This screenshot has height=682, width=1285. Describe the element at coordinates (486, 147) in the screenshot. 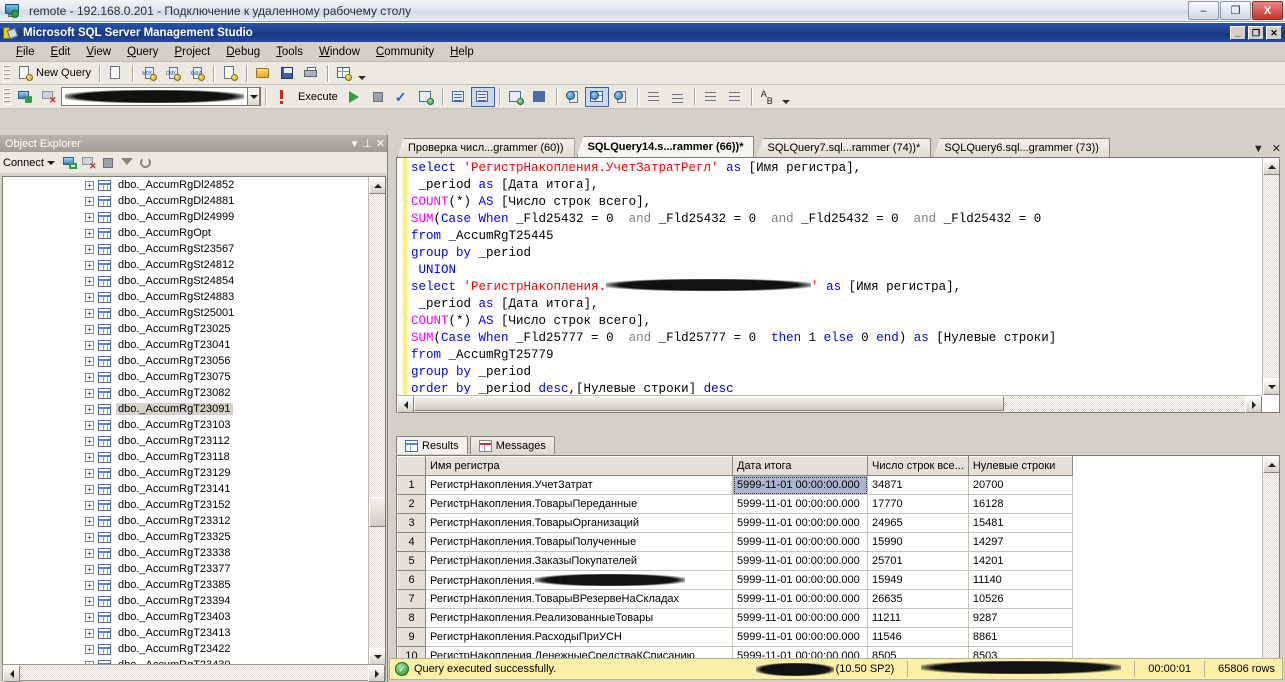

I see `editor-tab: Проверка числ...grammer (60))` at that location.